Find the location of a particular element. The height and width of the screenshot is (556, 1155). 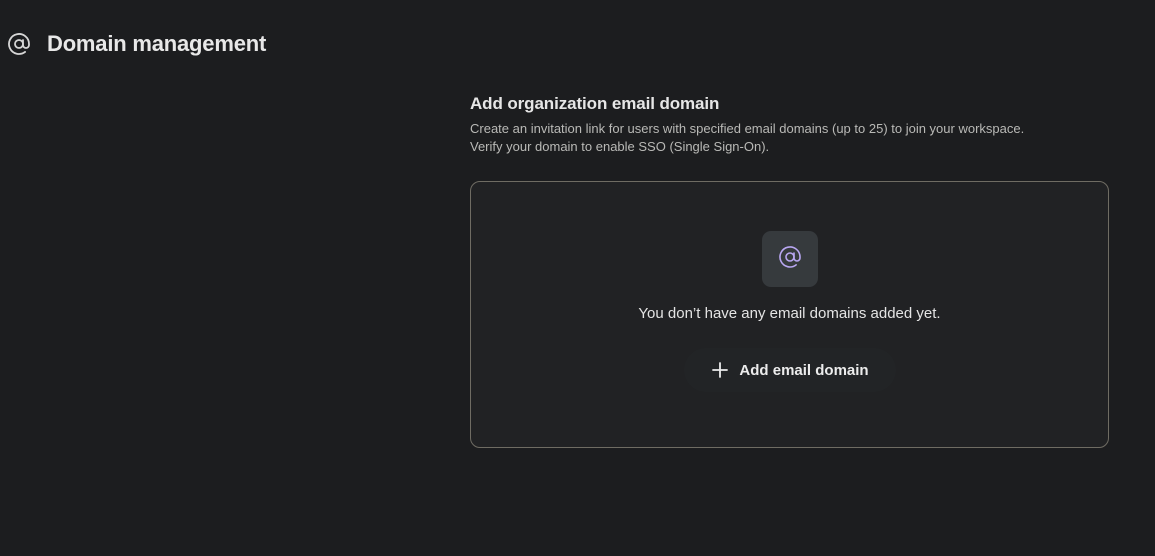

page-title: Domain management is located at coordinates (157, 43).